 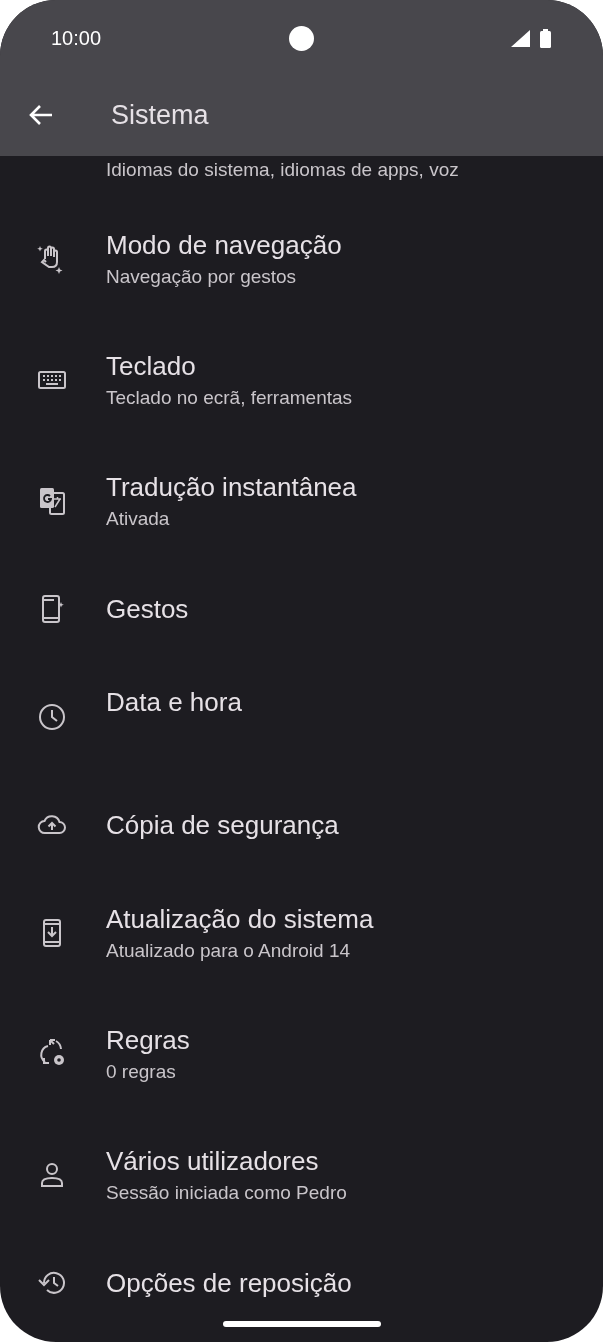 What do you see at coordinates (224, 244) in the screenshot?
I see `item-title: Modo de navegação` at bounding box center [224, 244].